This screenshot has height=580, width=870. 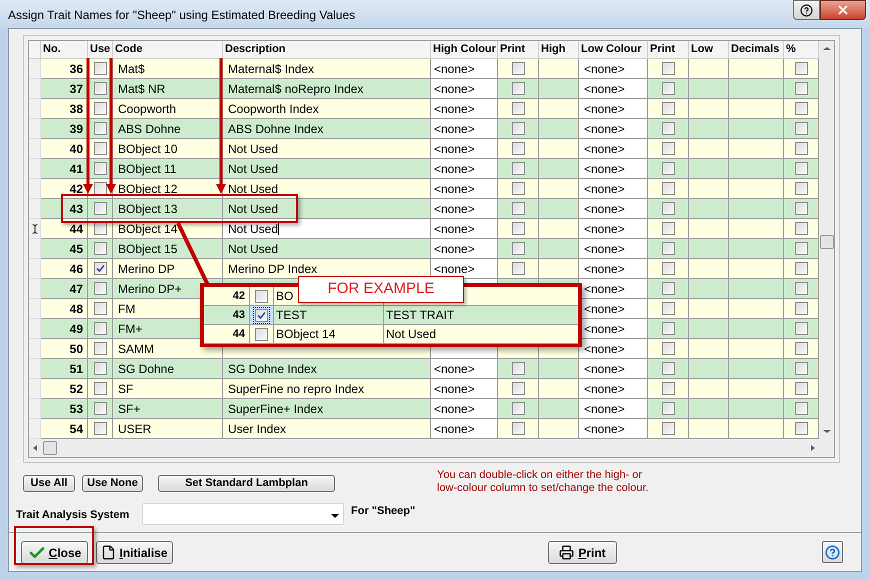 I want to click on vertical-scrollbar, so click(x=826, y=249).